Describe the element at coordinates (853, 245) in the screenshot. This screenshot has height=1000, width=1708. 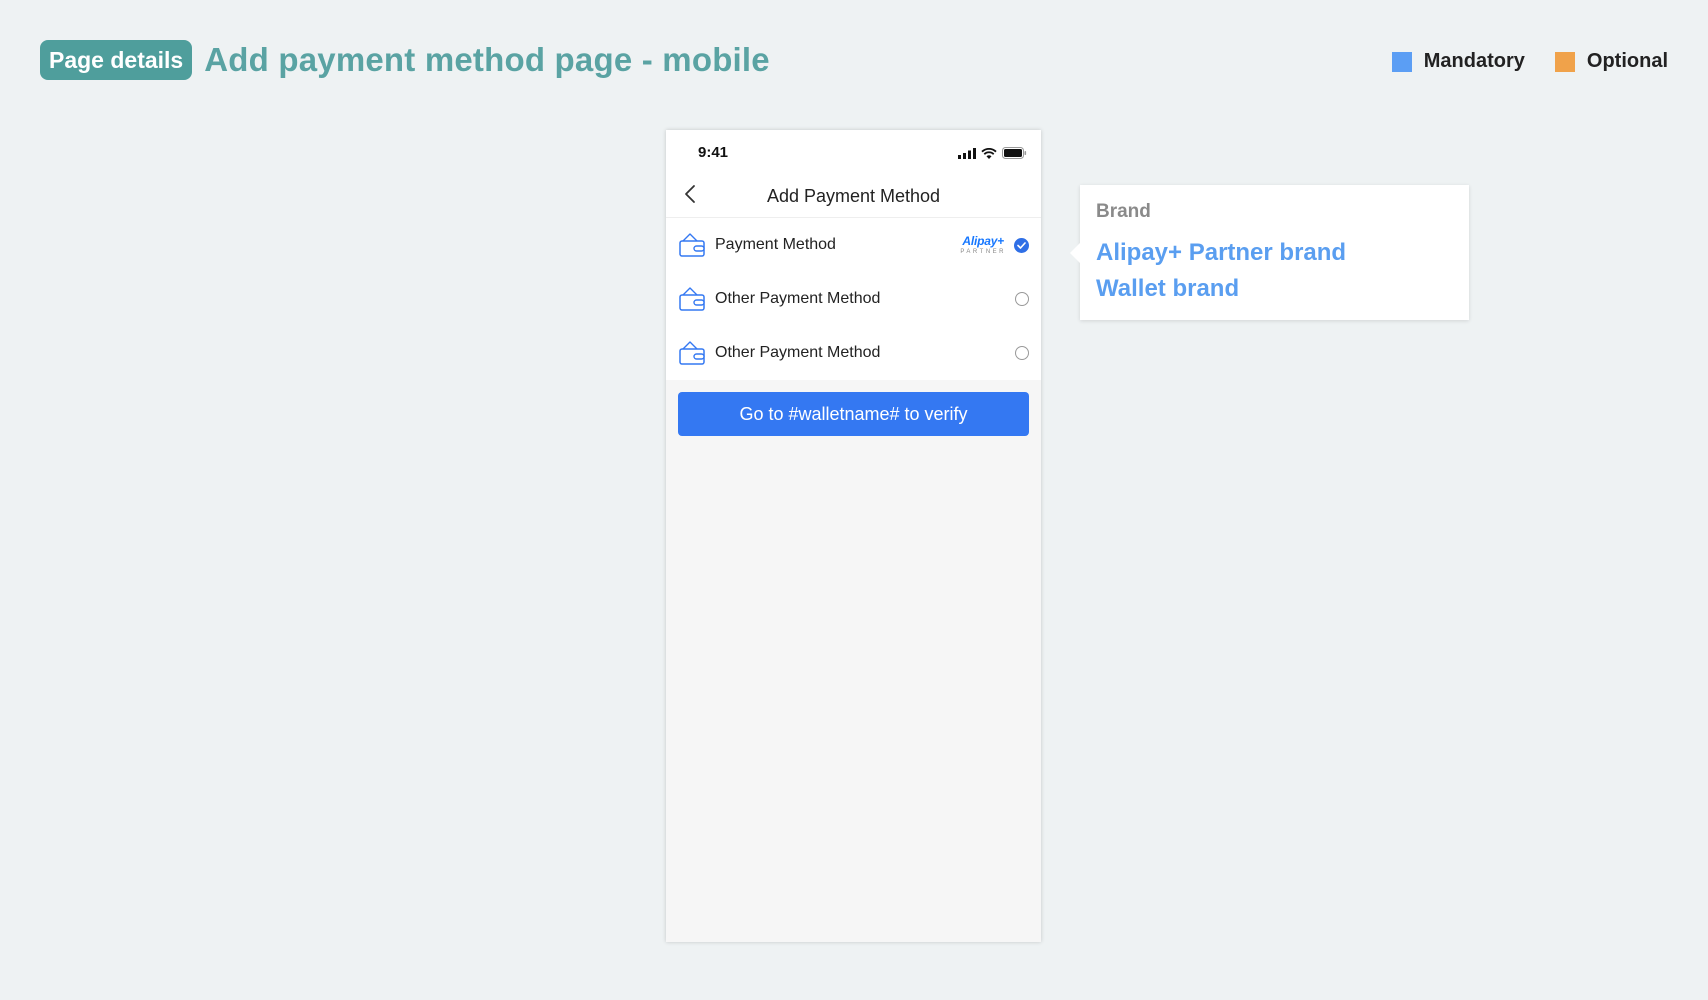
I see `payment-method-item: Payment Method Alipay+ PARTNER` at that location.